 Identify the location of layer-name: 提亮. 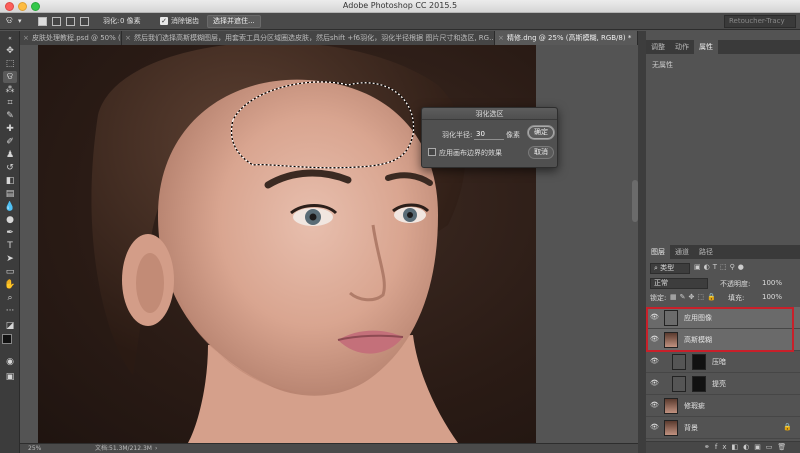
(719, 384).